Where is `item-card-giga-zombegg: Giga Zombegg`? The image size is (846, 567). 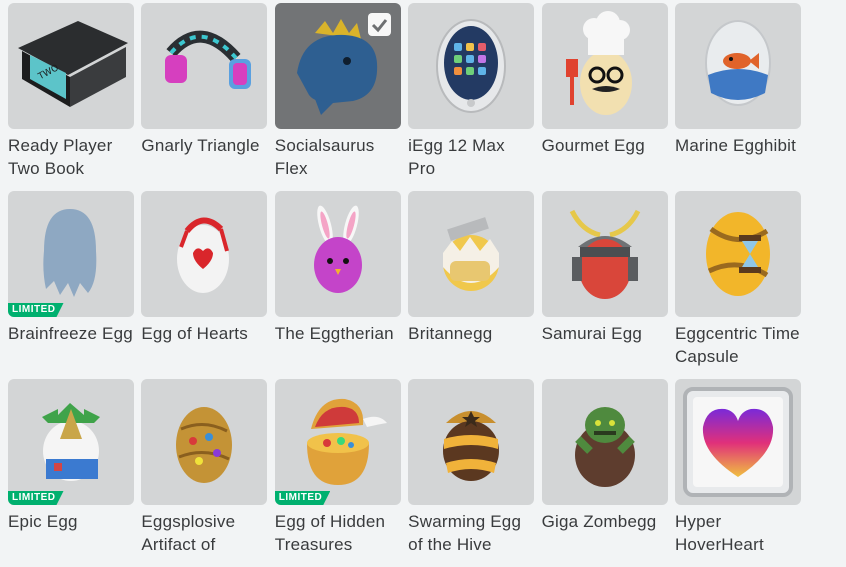
item-card-giga-zombegg: Giga Zombegg is located at coordinates (604, 473).